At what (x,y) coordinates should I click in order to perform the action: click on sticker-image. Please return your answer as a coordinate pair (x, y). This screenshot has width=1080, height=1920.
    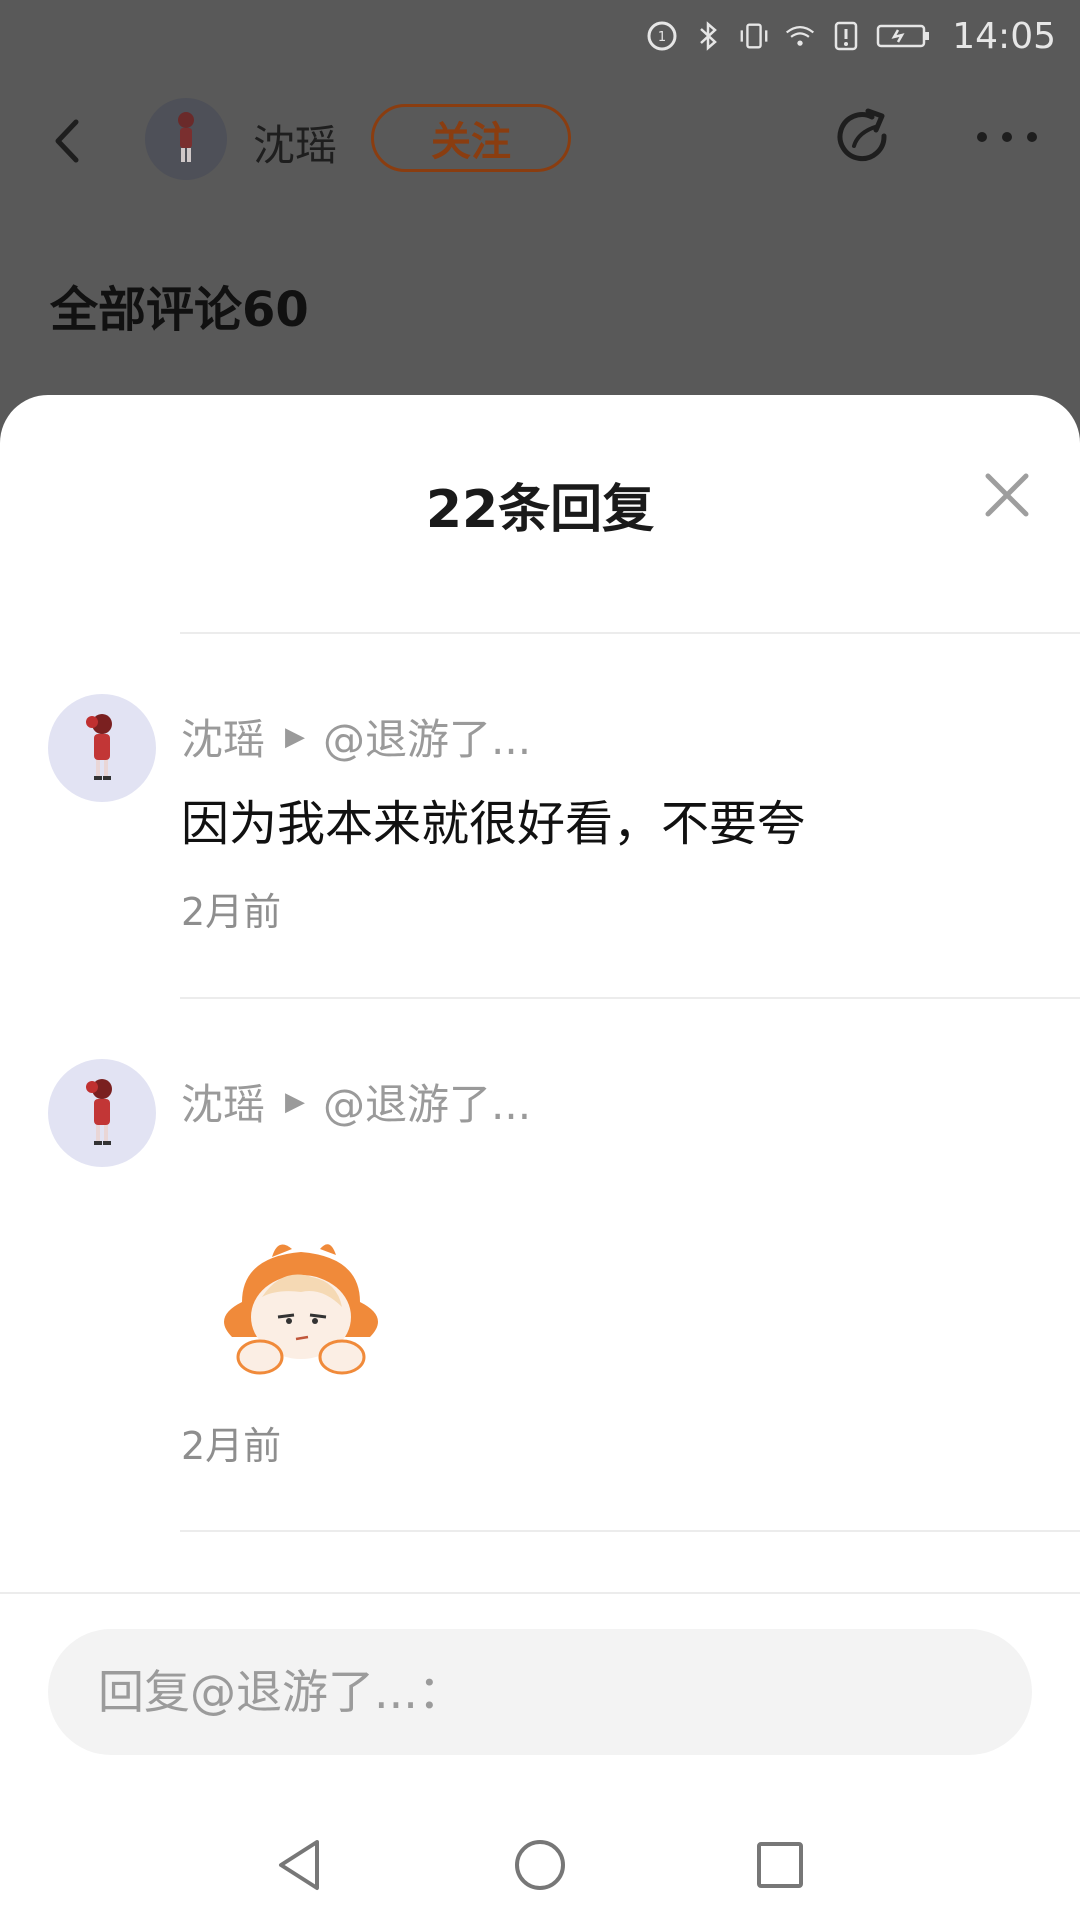
    Looking at the image, I should click on (301, 1307).